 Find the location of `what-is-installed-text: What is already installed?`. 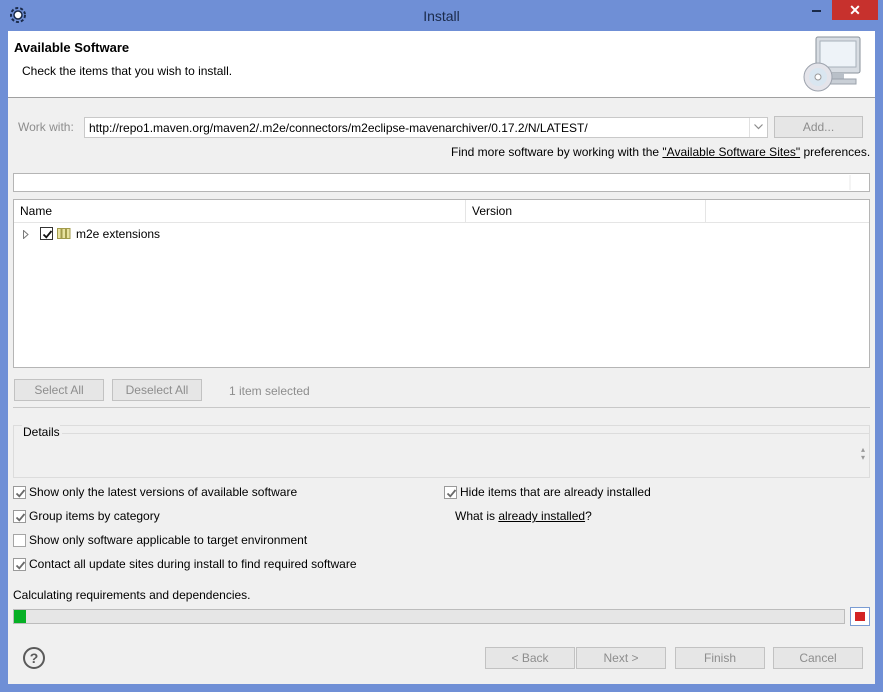

what-is-installed-text: What is already installed? is located at coordinates (523, 516).